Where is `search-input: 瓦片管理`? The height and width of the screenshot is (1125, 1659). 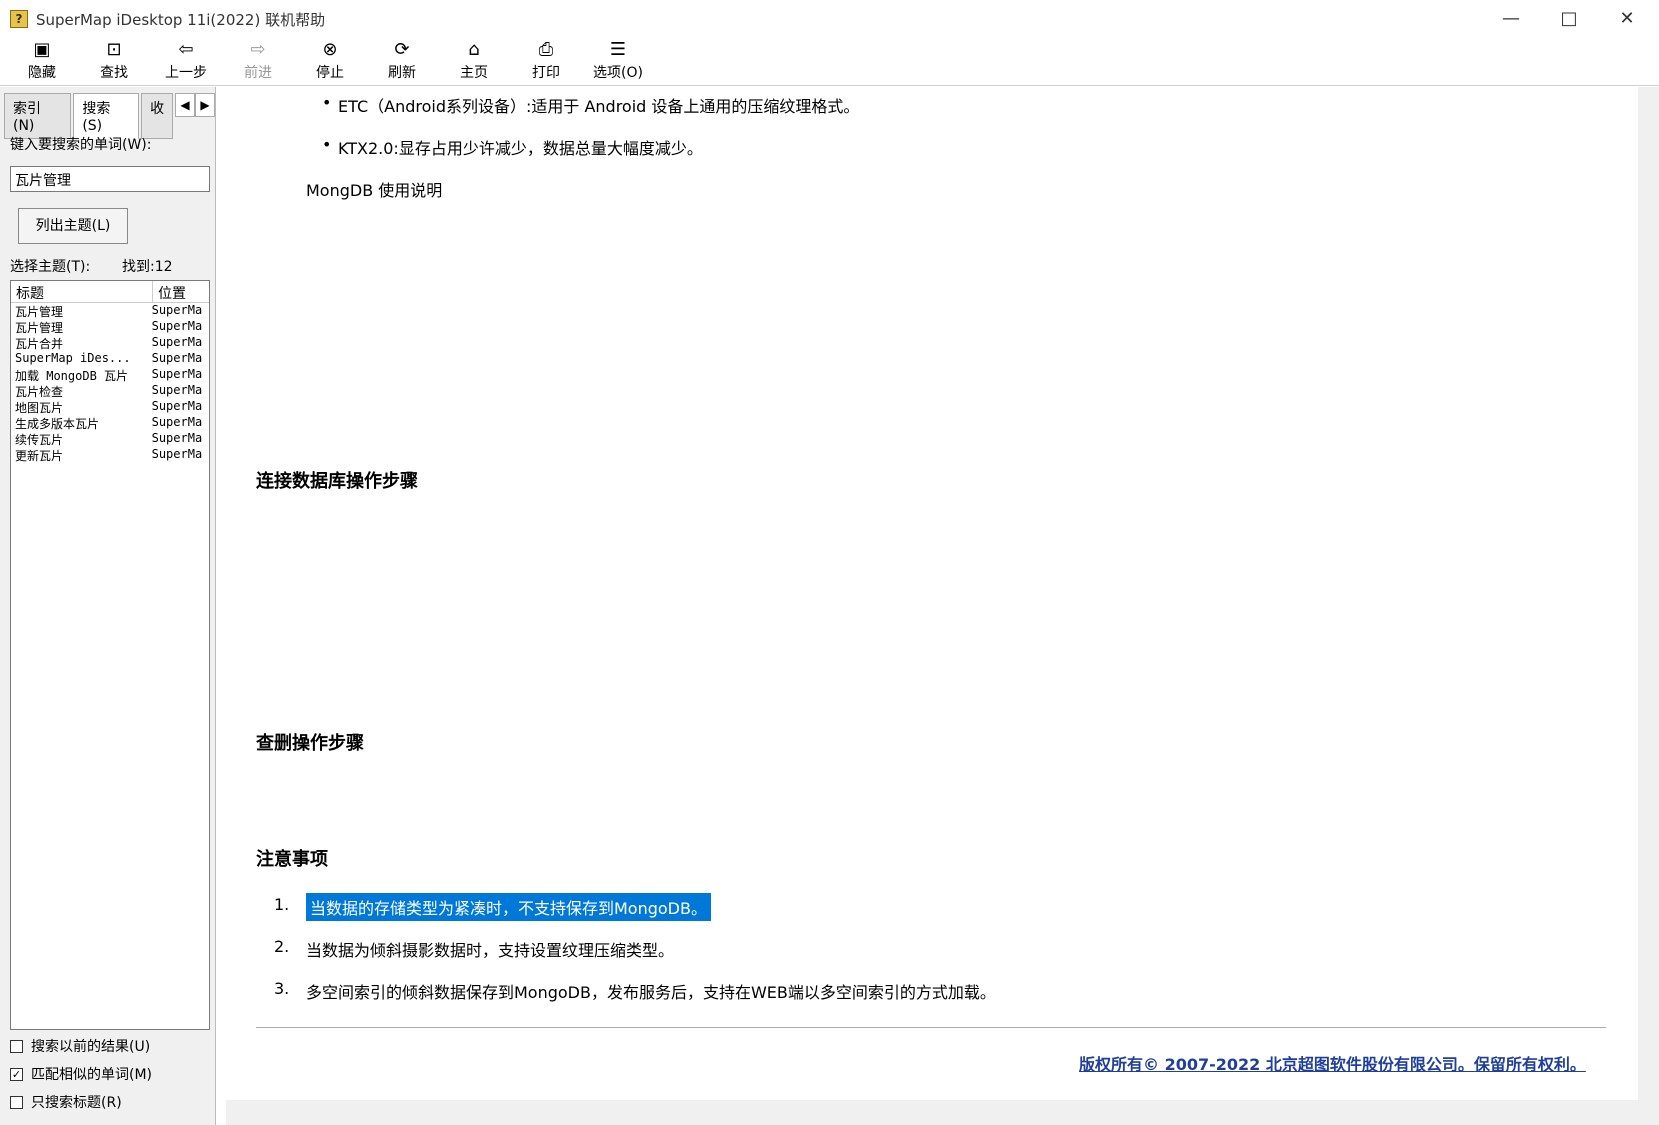
search-input: 瓦片管理 is located at coordinates (110, 179).